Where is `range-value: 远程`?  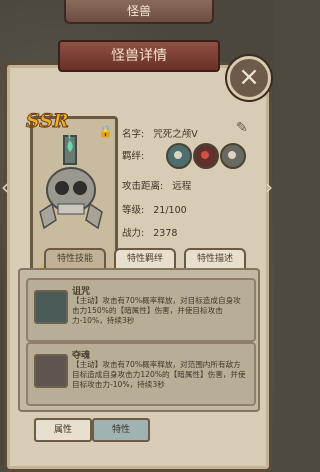 range-value: 远程 is located at coordinates (182, 186).